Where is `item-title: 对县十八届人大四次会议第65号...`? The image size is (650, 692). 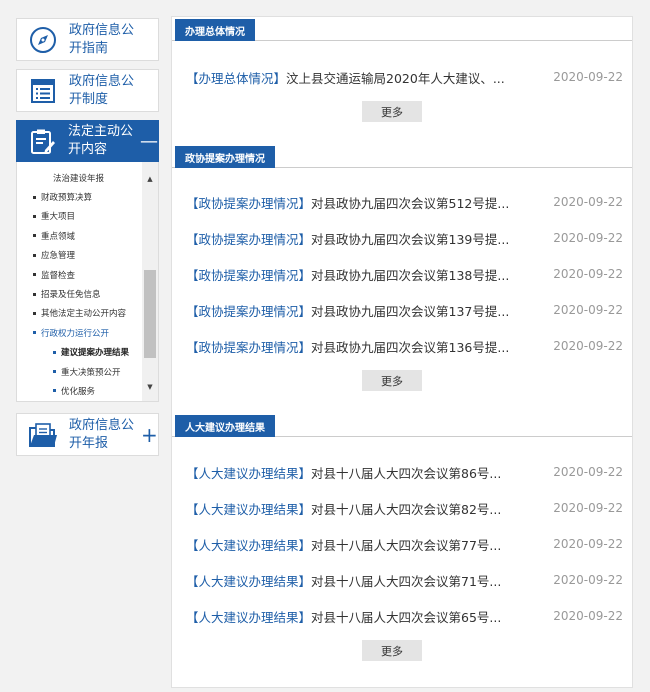 item-title: 对县十八届人大四次会议第65号... is located at coordinates (406, 617).